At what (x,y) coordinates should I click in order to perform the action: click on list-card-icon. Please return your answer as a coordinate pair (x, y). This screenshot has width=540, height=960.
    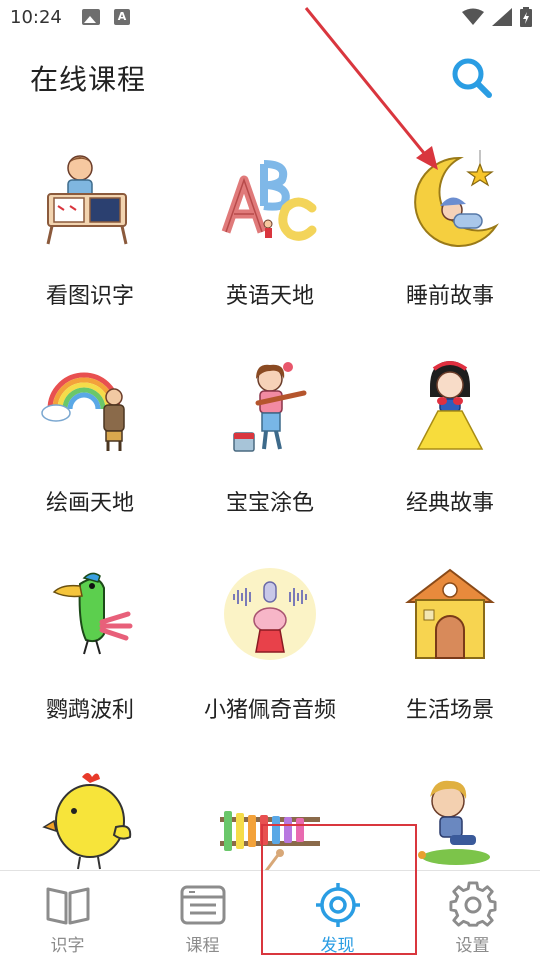
    Looking at the image, I should click on (203, 905).